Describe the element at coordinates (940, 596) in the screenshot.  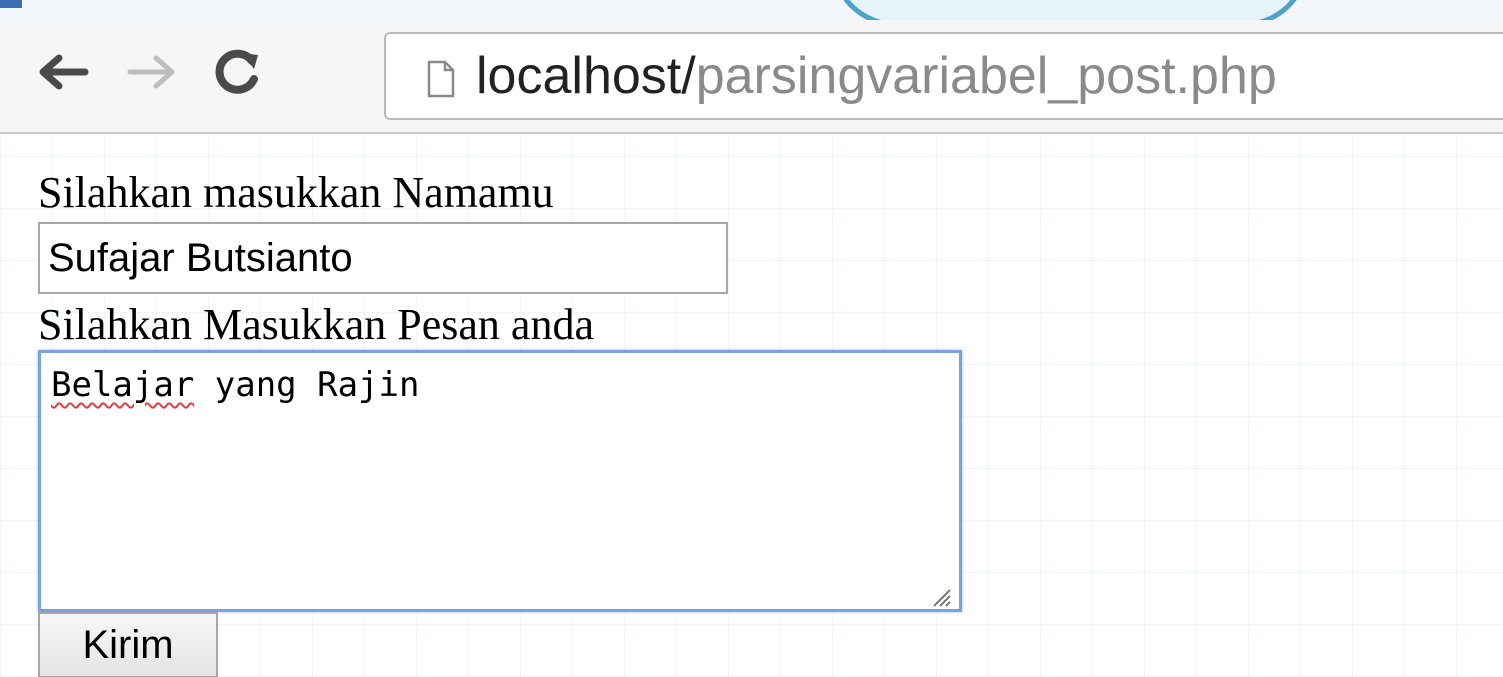
I see `resize-grip-icon` at that location.